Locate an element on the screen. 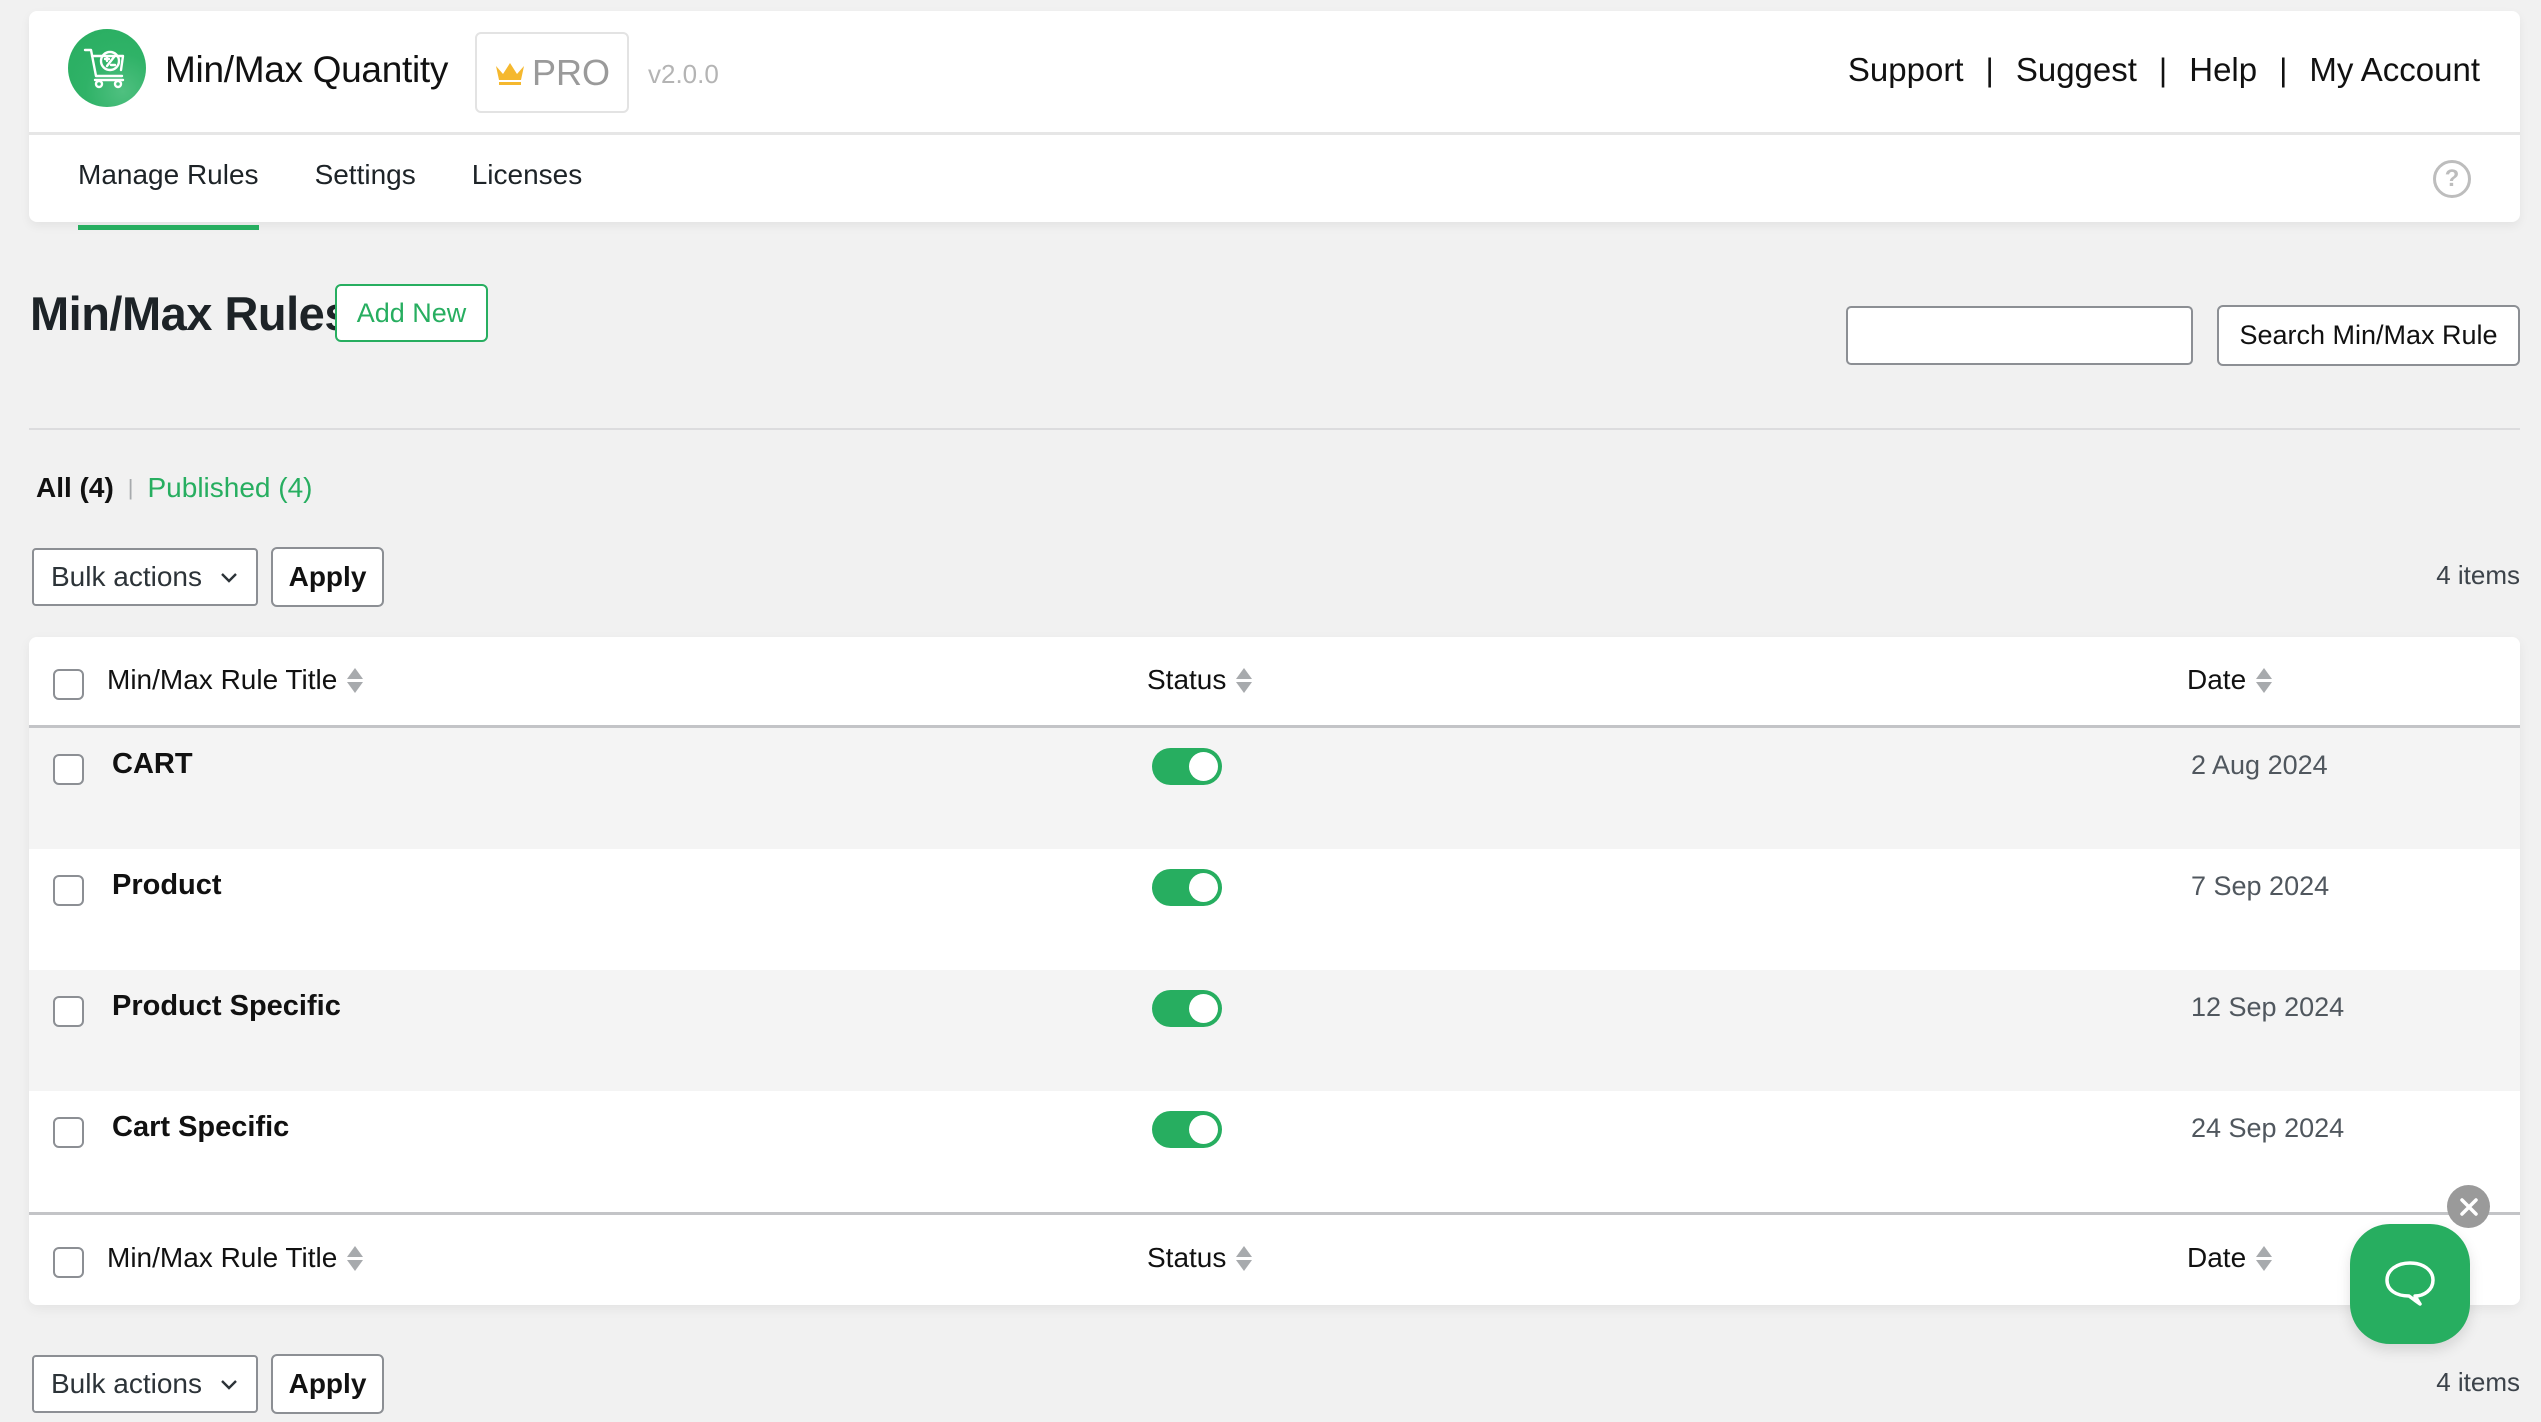  page-title: Min/Max Rules is located at coordinates (190, 313).